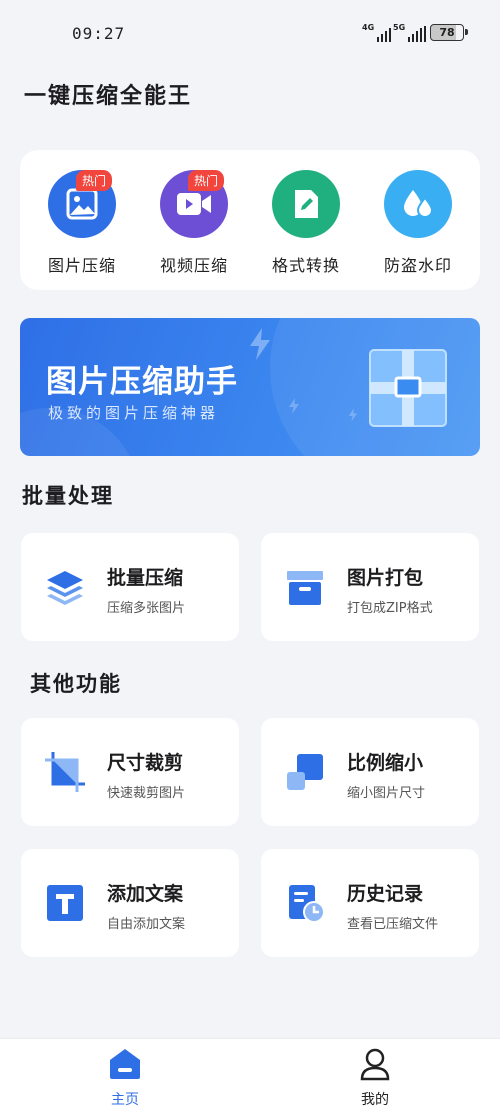  Describe the element at coordinates (146, 793) in the screenshot. I see `feature-subtitle: 快速裁剪图片` at that location.